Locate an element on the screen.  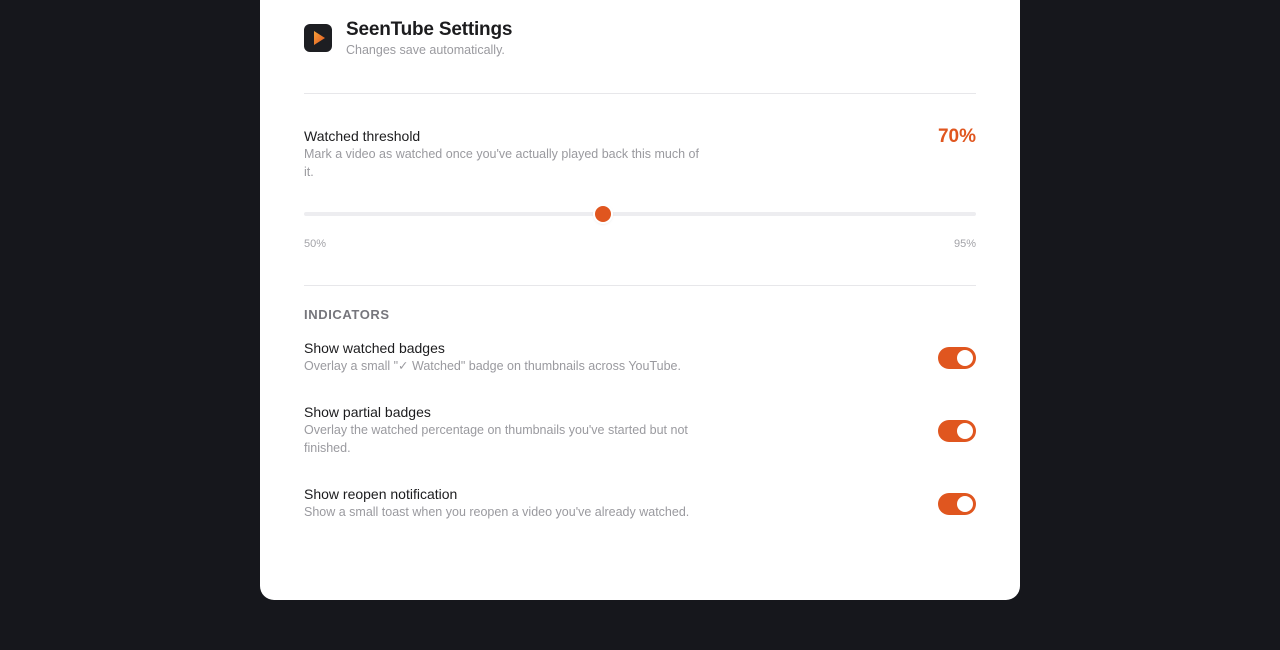
section-heading-indicators: INDICATORS is located at coordinates (347, 314).